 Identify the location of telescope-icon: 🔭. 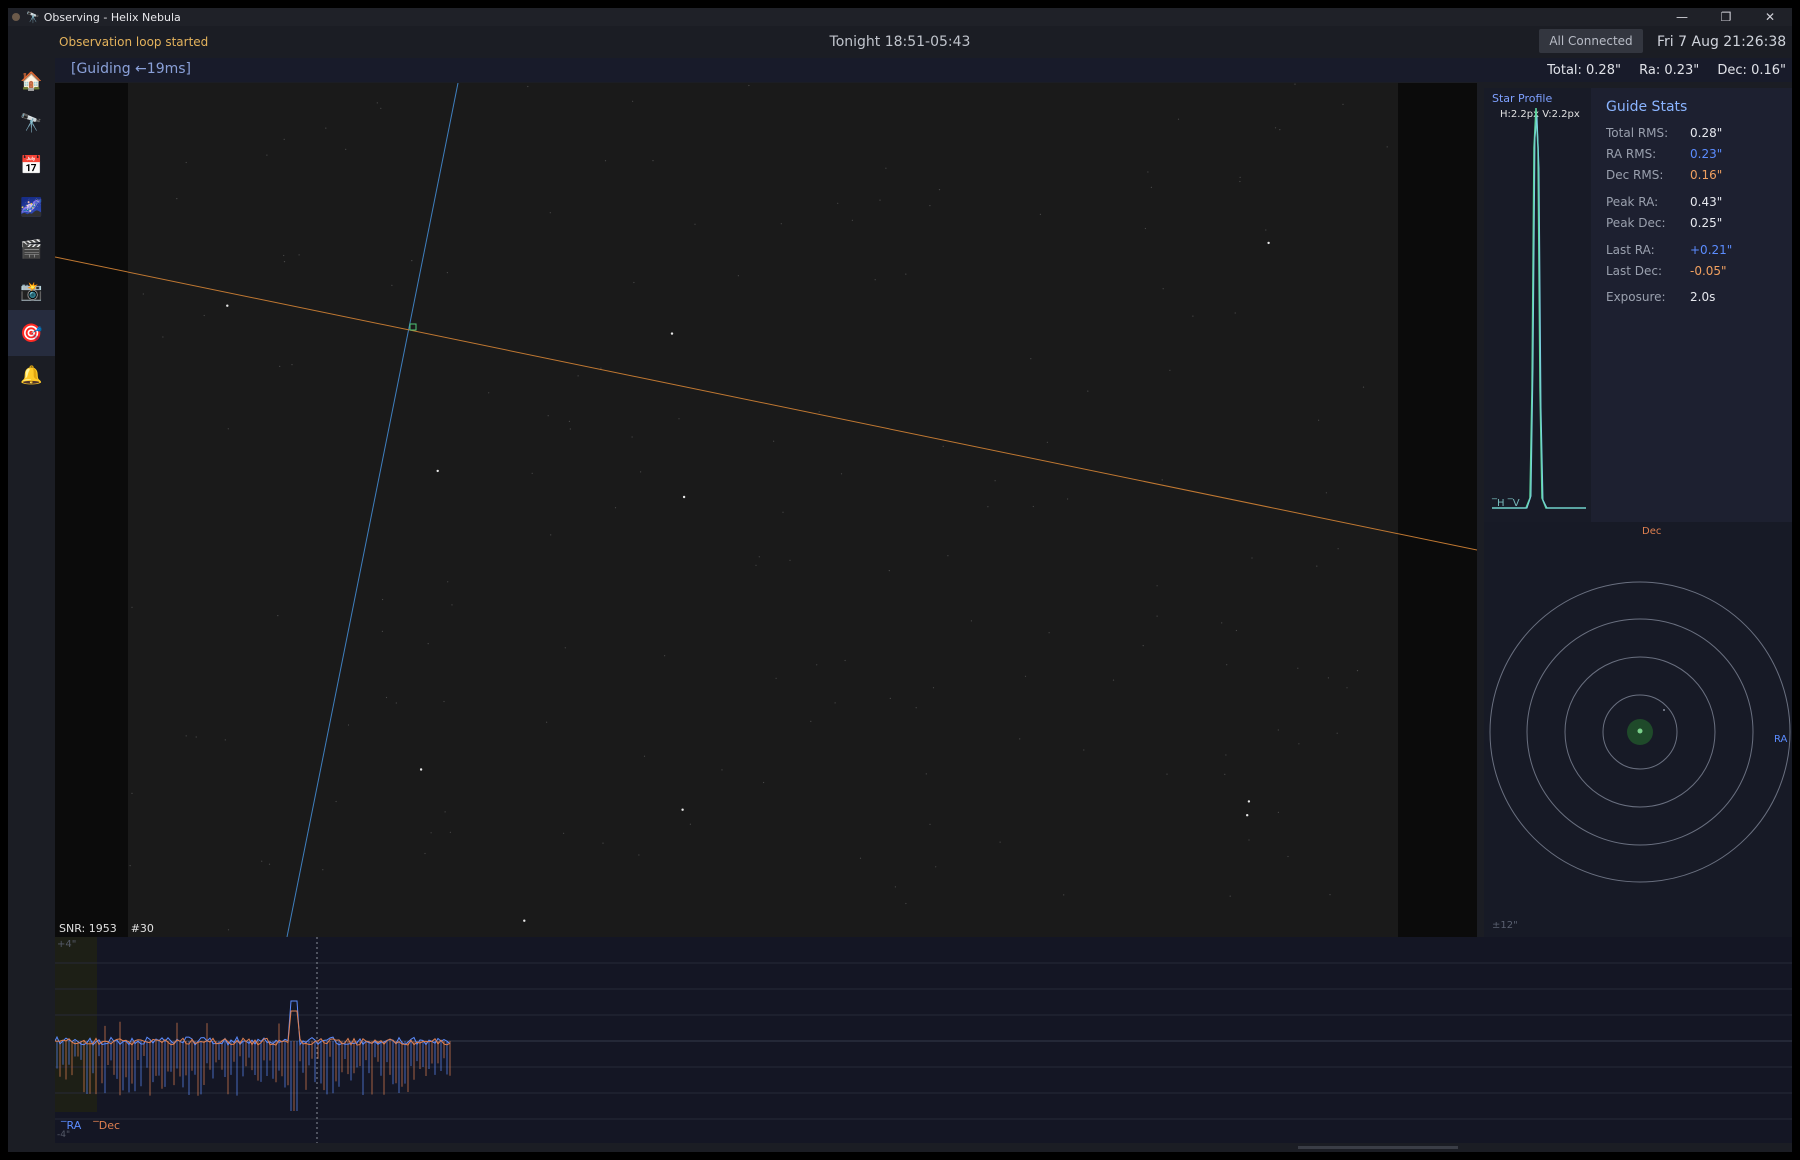
(31, 123).